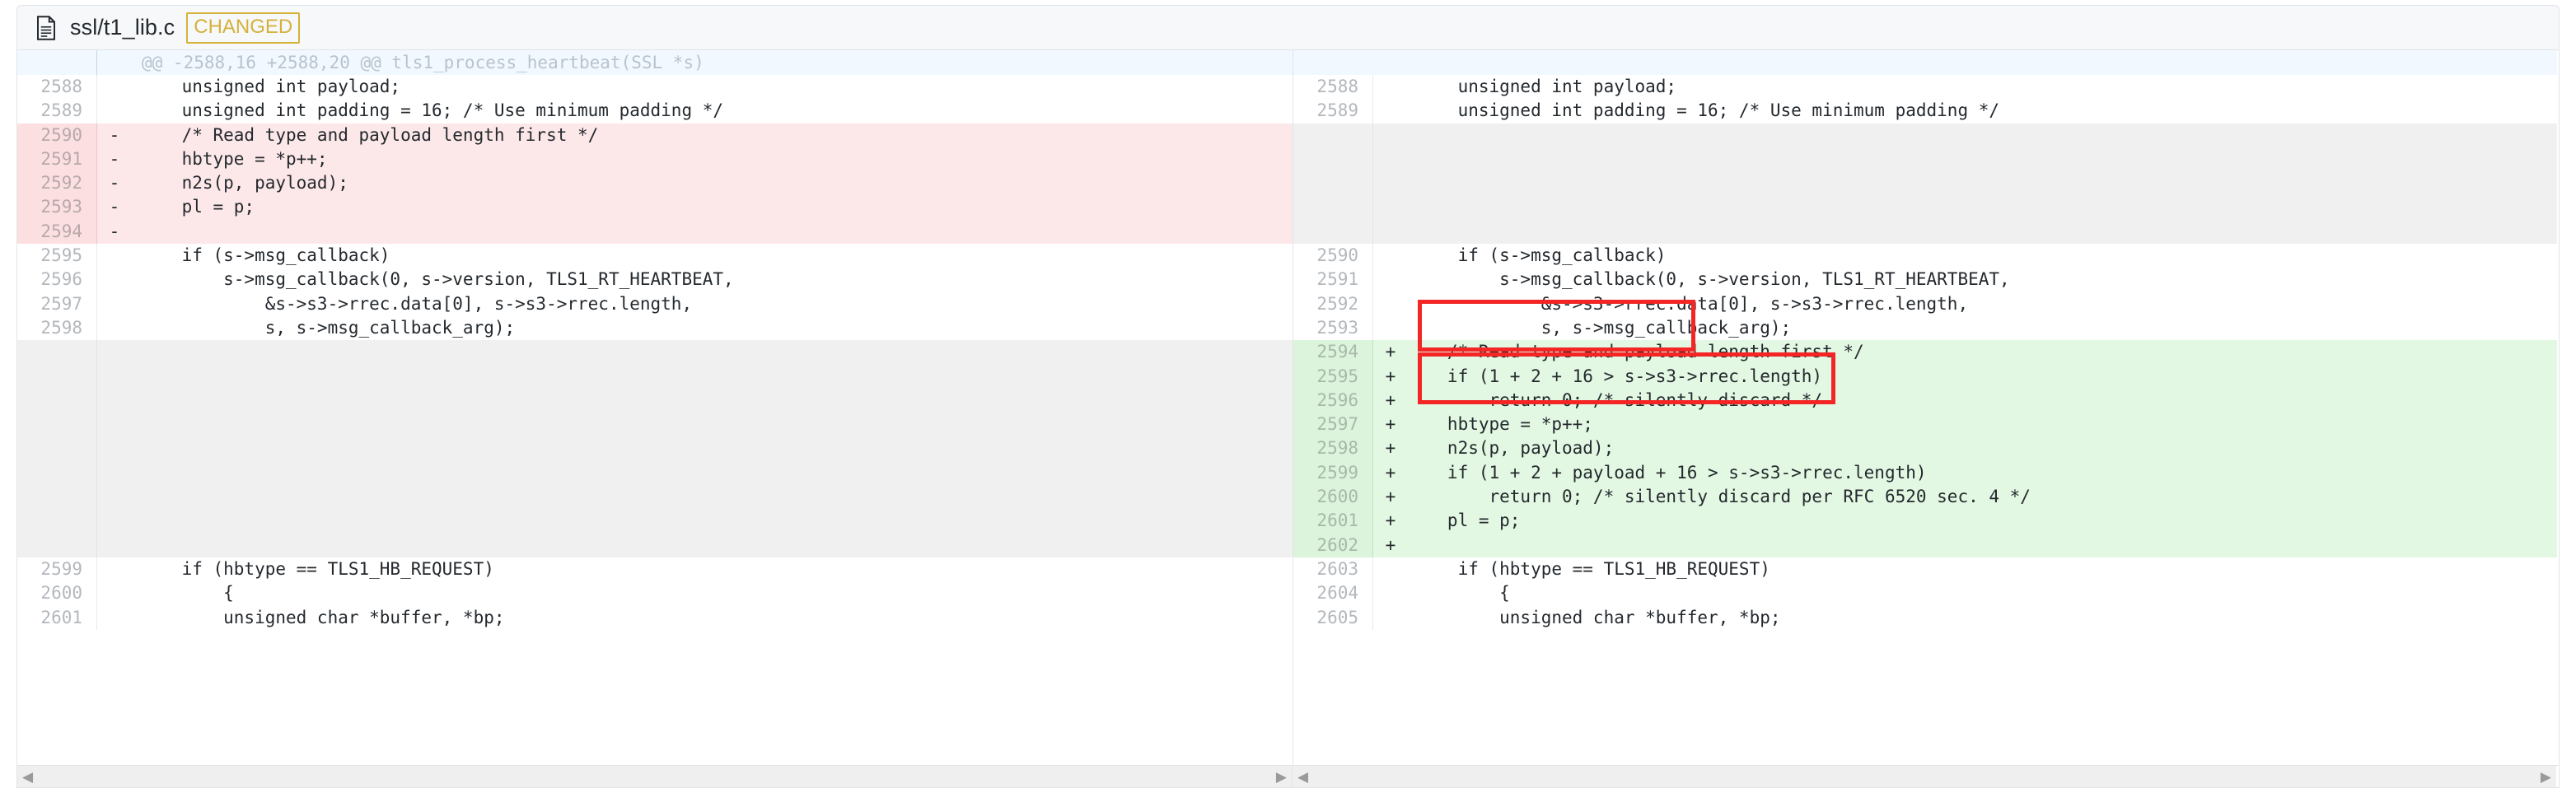  I want to click on scroll-right-arrow-icon-new: ▶, so click(2546, 777).